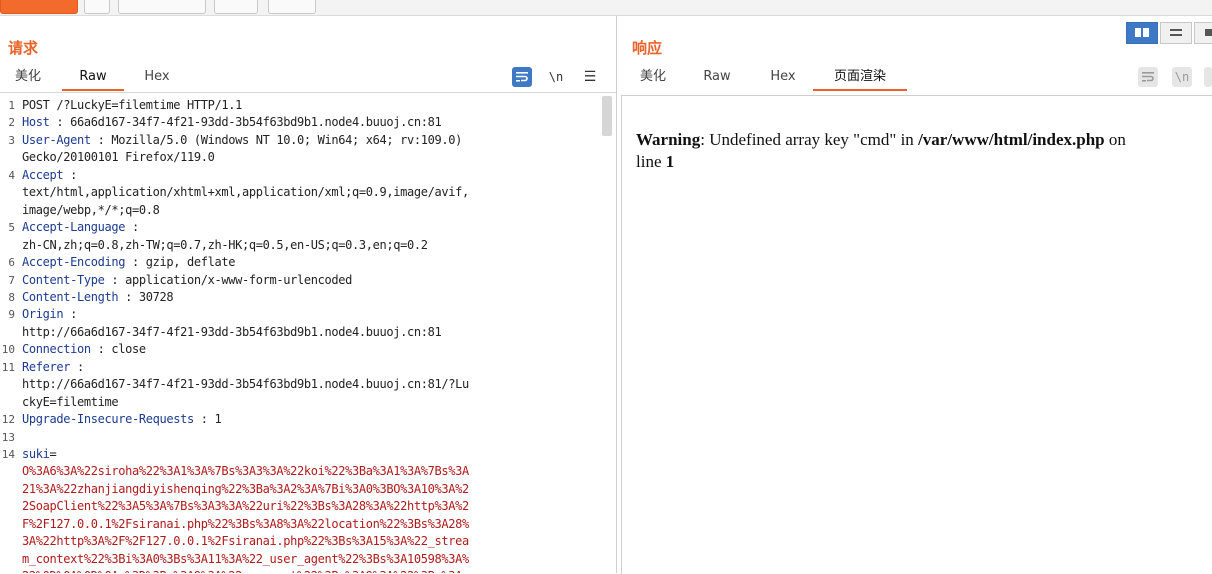  Describe the element at coordinates (118, 157) in the screenshot. I see `request-line: Gecko/20100101 Firefox/119.0` at that location.